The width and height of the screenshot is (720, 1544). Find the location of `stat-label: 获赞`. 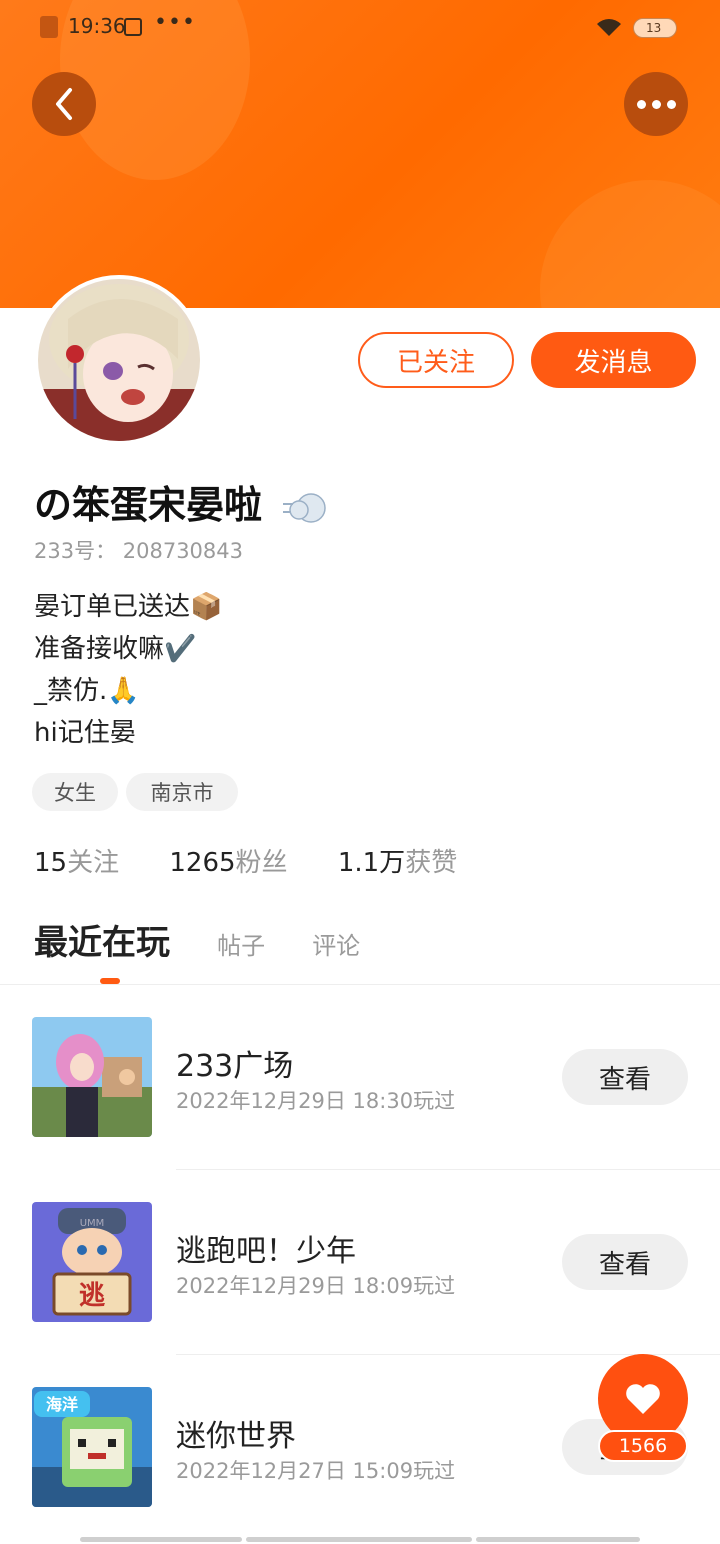

stat-label: 获赞 is located at coordinates (431, 863).